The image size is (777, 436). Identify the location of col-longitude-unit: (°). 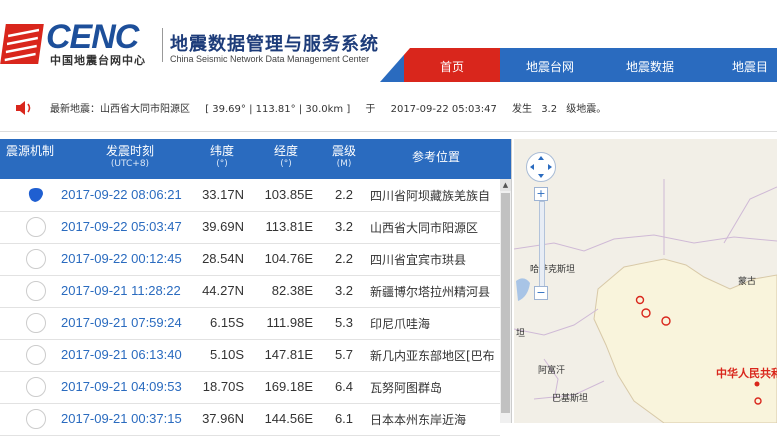
(286, 164).